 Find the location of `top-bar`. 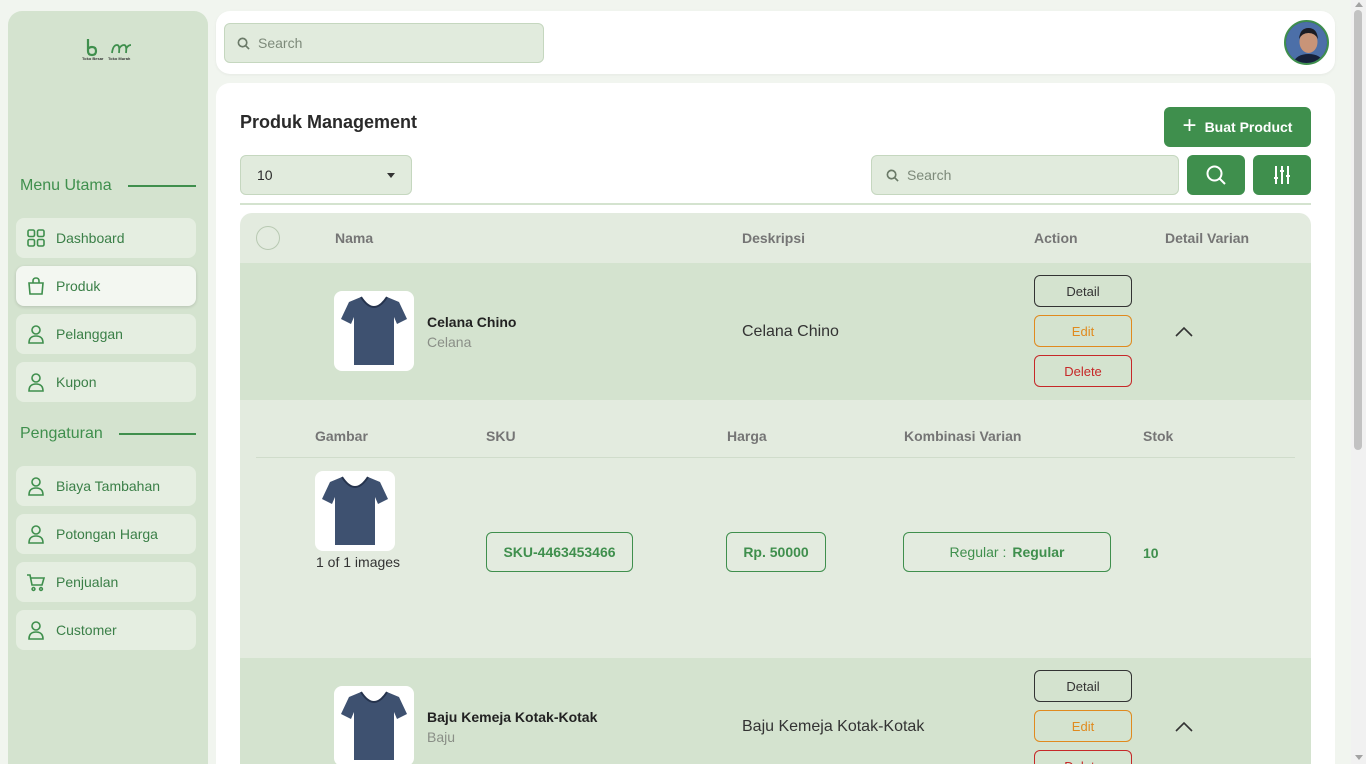

top-bar is located at coordinates (775, 42).